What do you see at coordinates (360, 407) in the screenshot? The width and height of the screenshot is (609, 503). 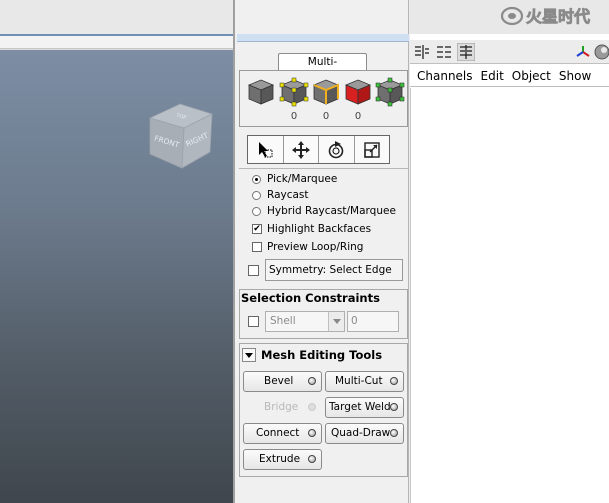 I see `target-weld-label: Target Weld` at bounding box center [360, 407].